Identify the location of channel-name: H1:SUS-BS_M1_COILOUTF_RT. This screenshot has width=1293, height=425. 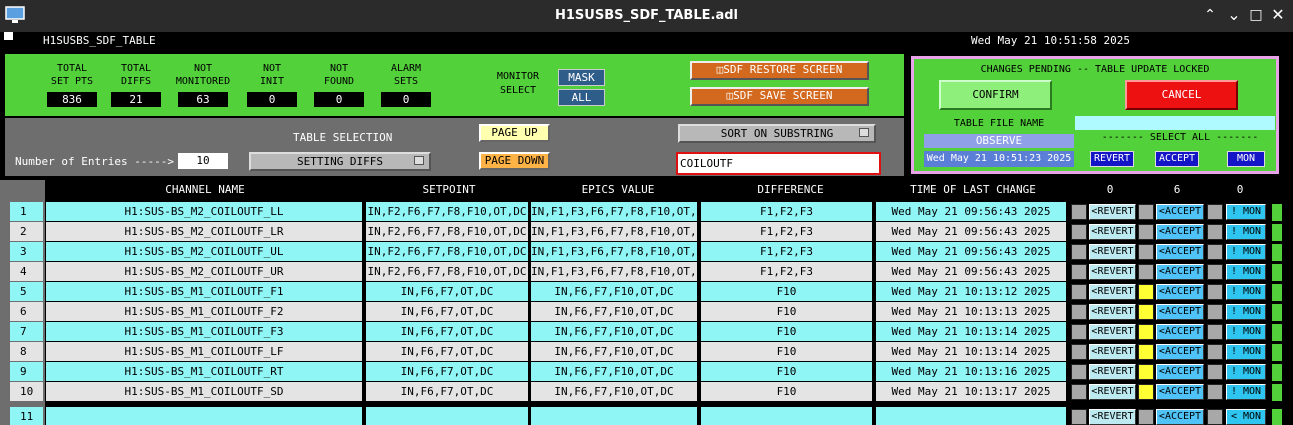
(204, 371).